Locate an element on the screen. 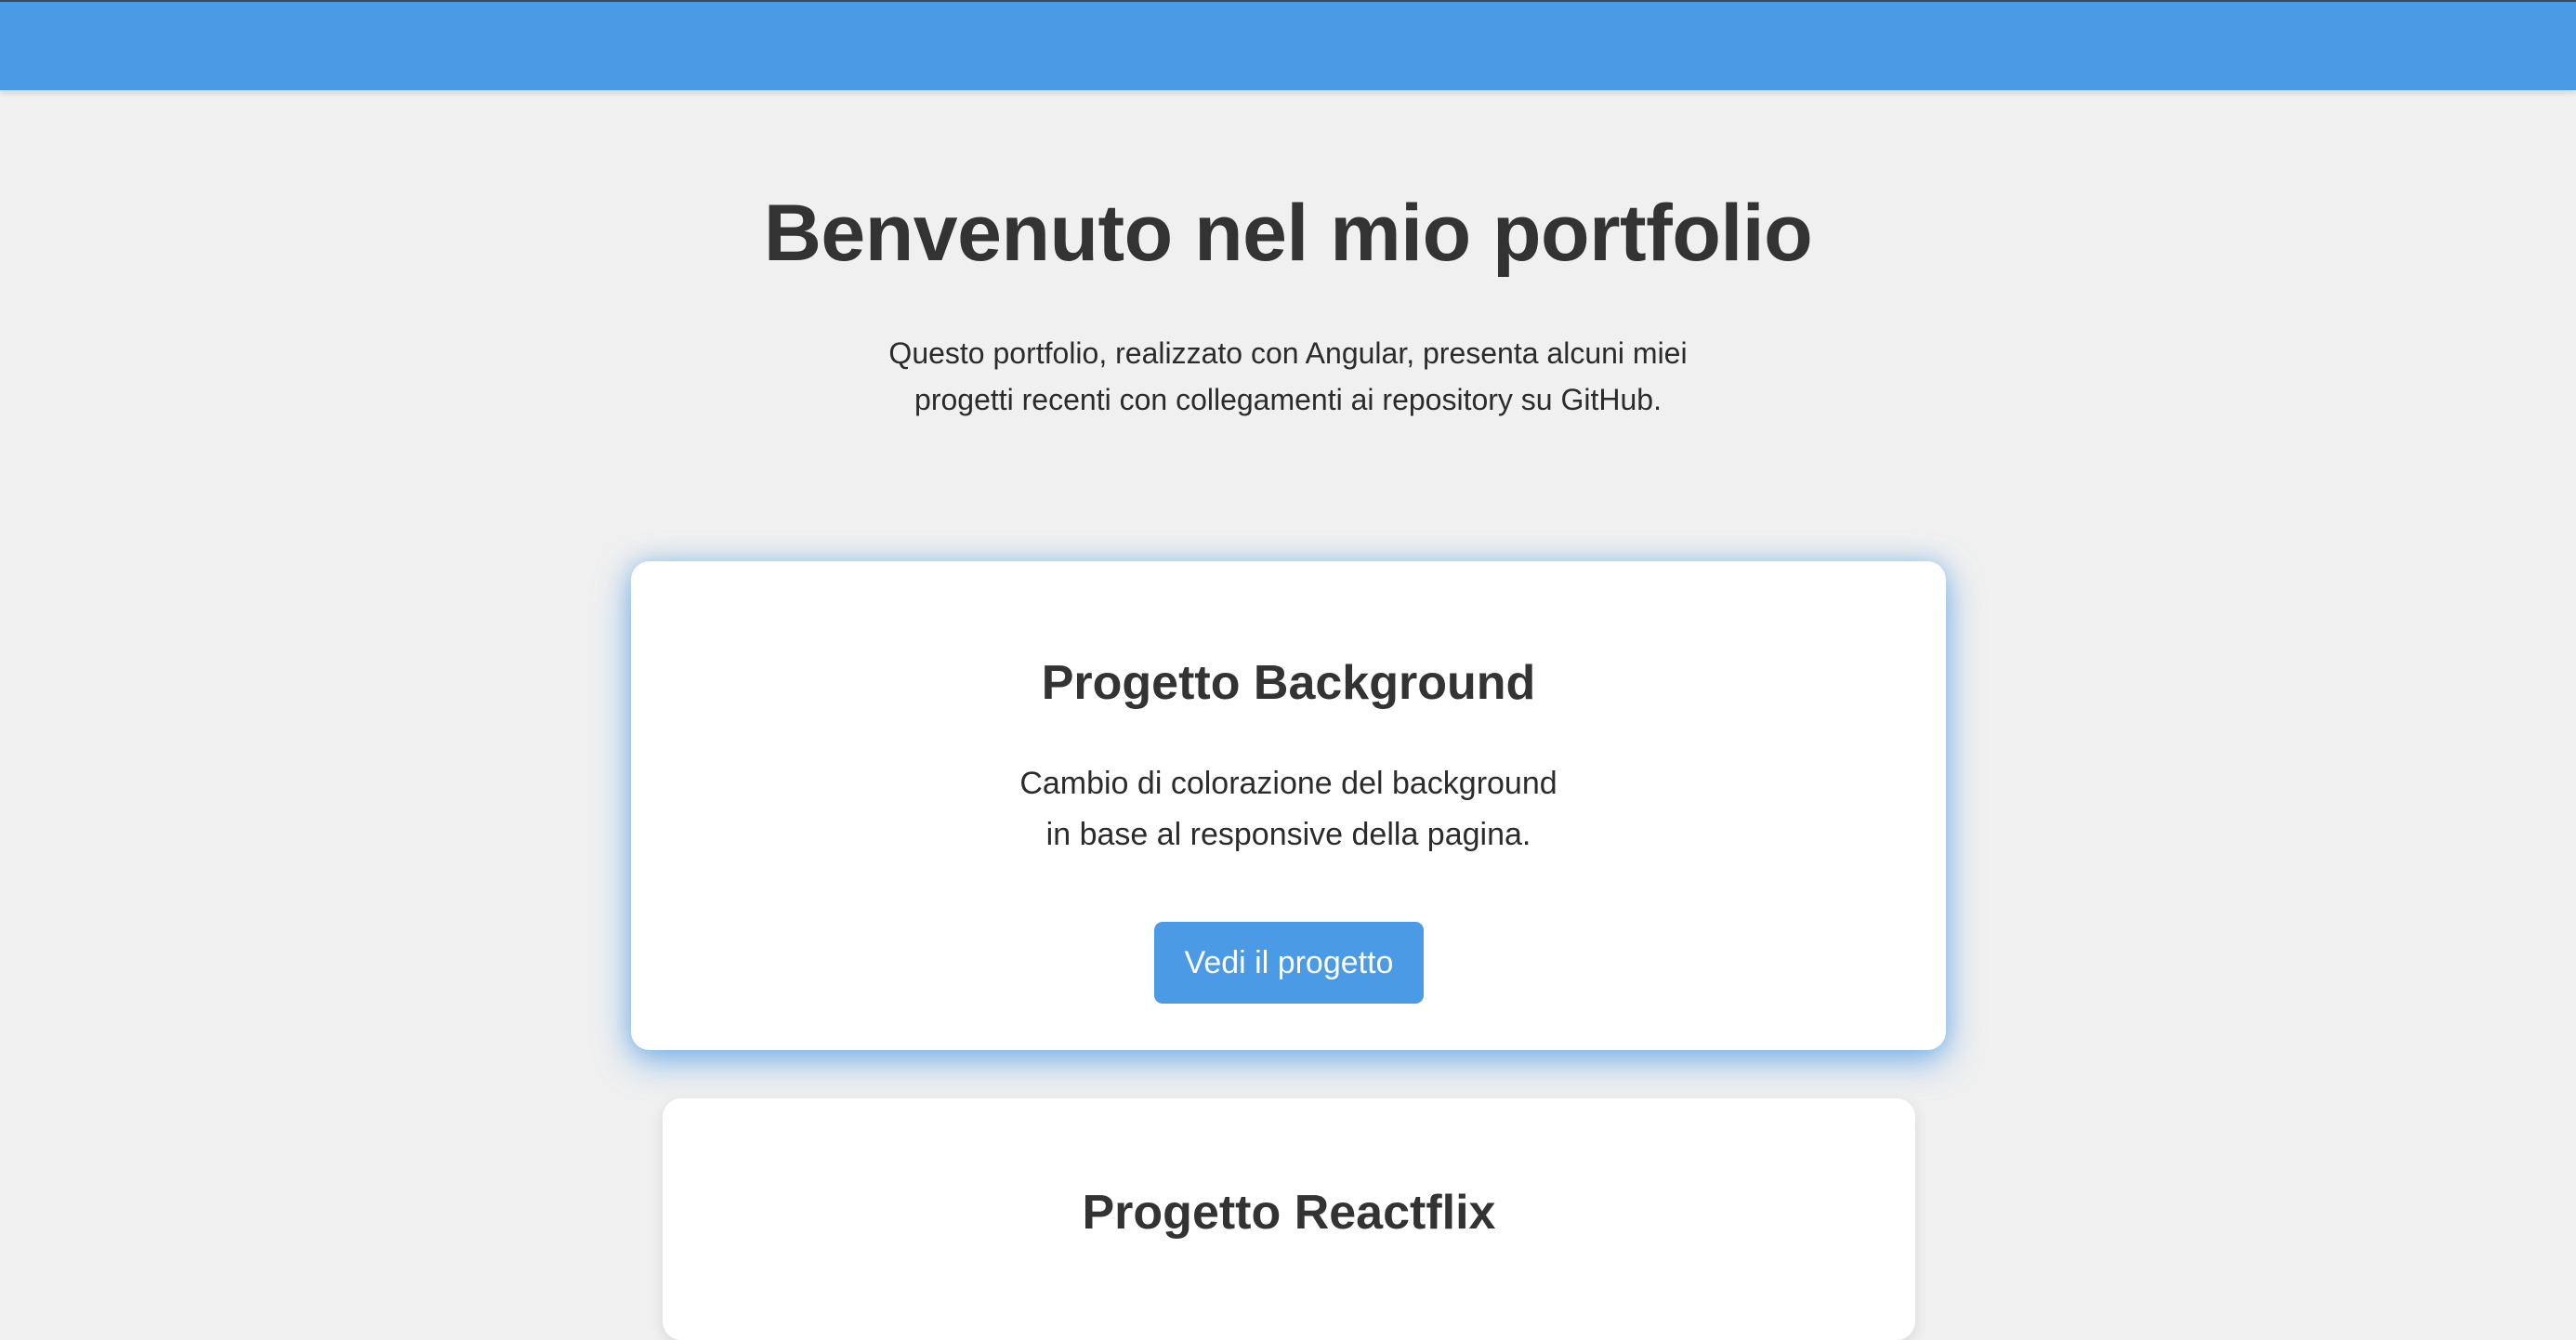 The image size is (2576, 1340). top-navbar is located at coordinates (1288, 45).